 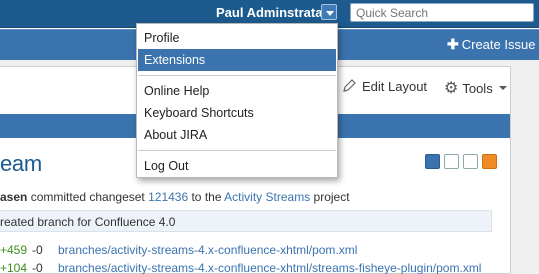 I want to click on tools-label: Tools, so click(x=477, y=88).